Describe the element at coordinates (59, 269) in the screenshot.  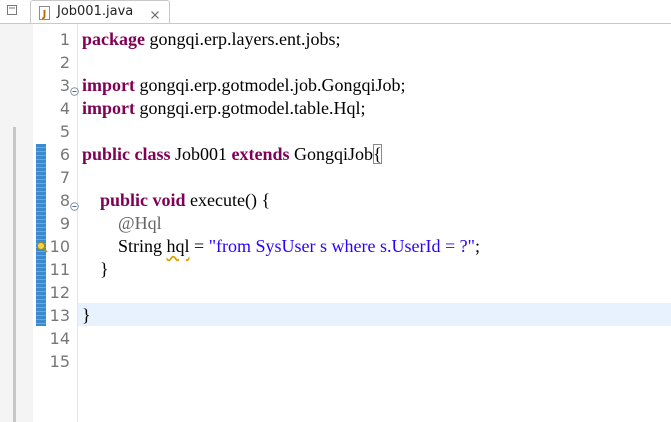
I see `line-number: 11` at that location.